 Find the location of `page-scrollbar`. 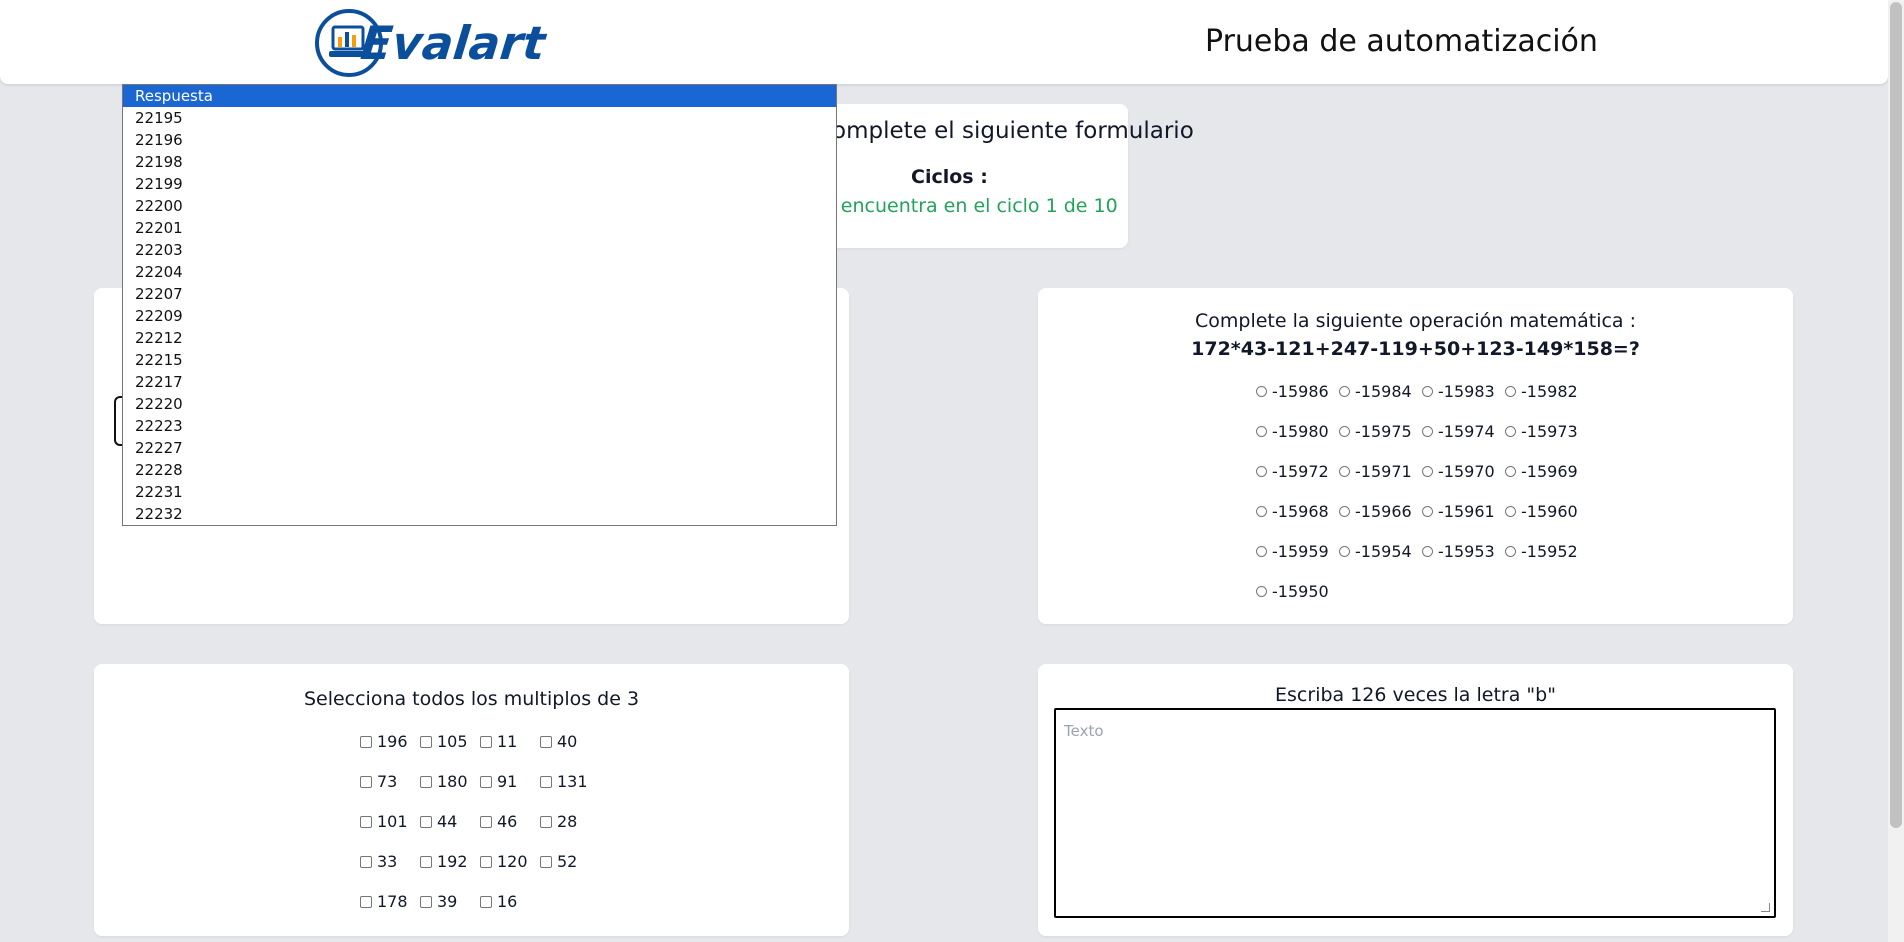

page-scrollbar is located at coordinates (1896, 471).